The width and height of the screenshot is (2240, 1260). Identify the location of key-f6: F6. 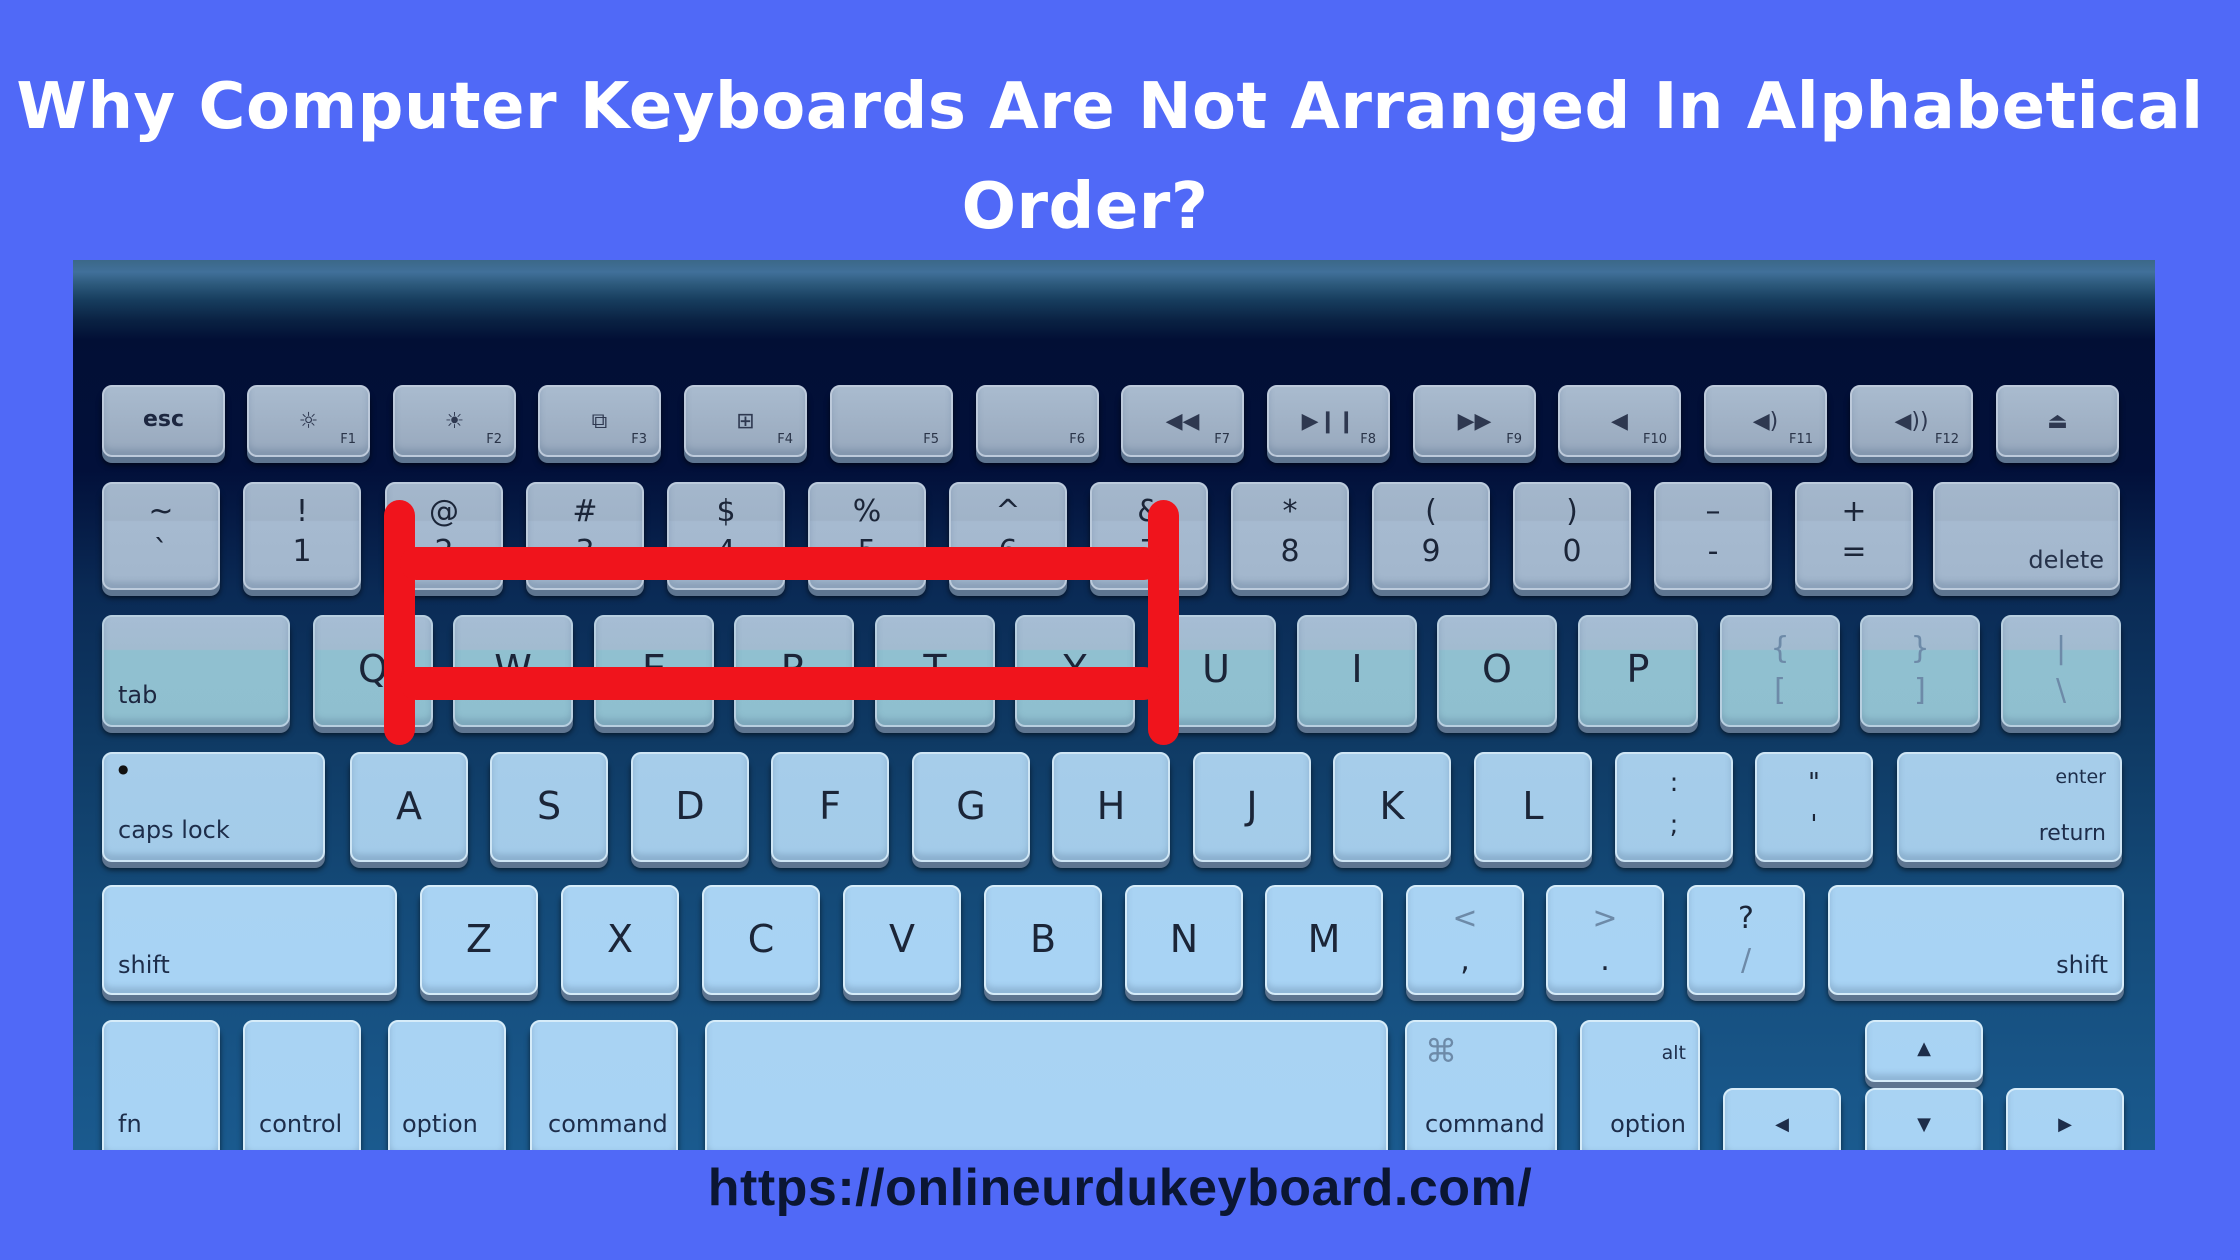
(1037, 421).